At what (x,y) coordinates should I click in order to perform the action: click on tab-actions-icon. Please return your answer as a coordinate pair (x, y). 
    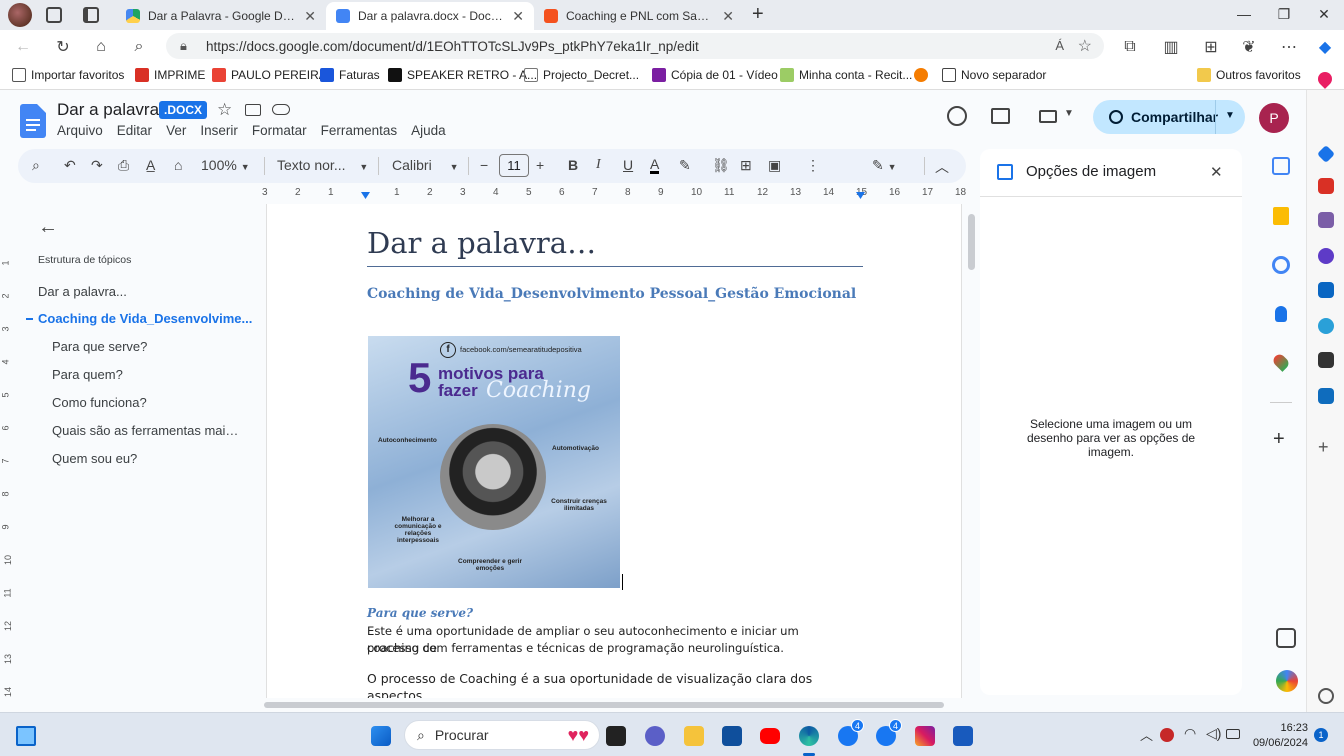
    Looking at the image, I should click on (91, 15).